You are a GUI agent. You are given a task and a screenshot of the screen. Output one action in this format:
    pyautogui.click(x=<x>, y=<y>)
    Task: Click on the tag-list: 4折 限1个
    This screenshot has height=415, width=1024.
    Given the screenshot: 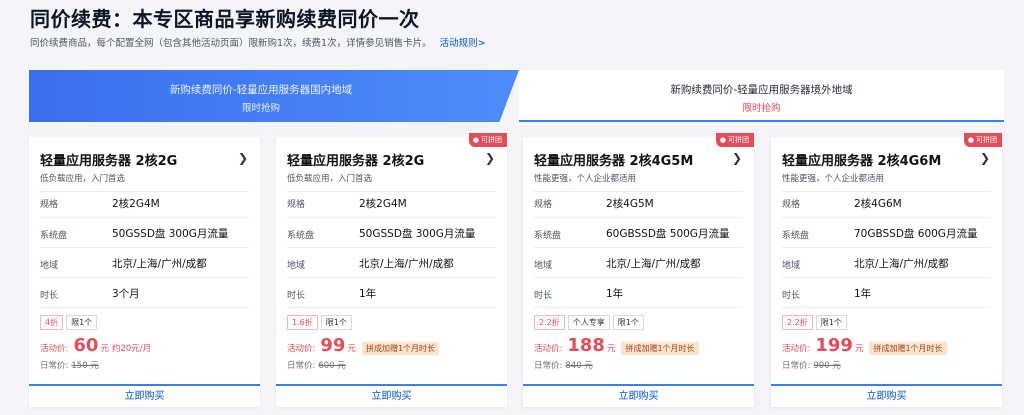 What is the action you would take?
    pyautogui.click(x=69, y=322)
    